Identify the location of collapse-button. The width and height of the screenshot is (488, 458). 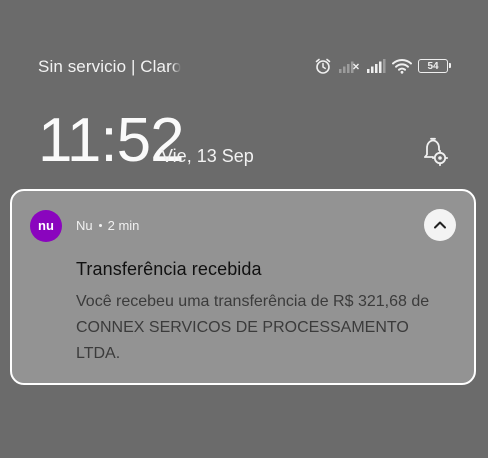
(440, 225).